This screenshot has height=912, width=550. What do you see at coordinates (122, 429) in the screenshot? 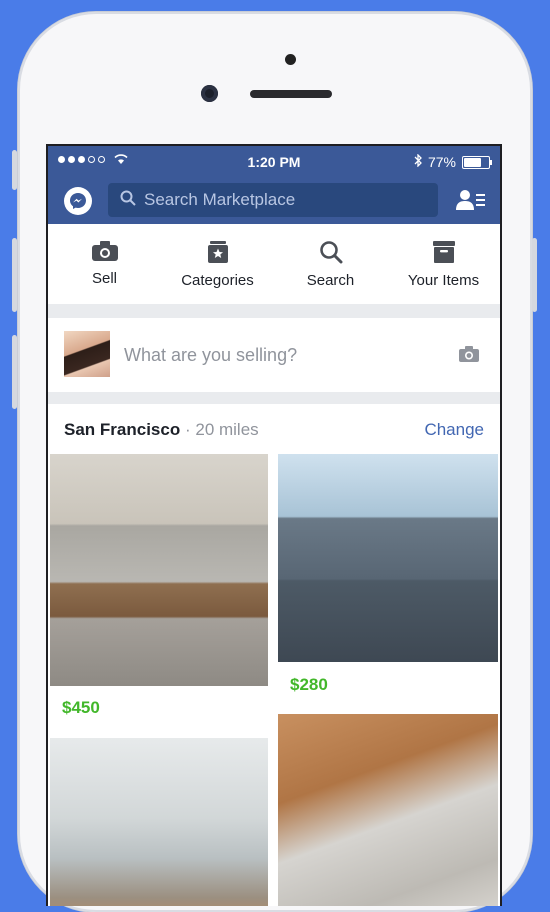
I see `location-city: San Francisco` at bounding box center [122, 429].